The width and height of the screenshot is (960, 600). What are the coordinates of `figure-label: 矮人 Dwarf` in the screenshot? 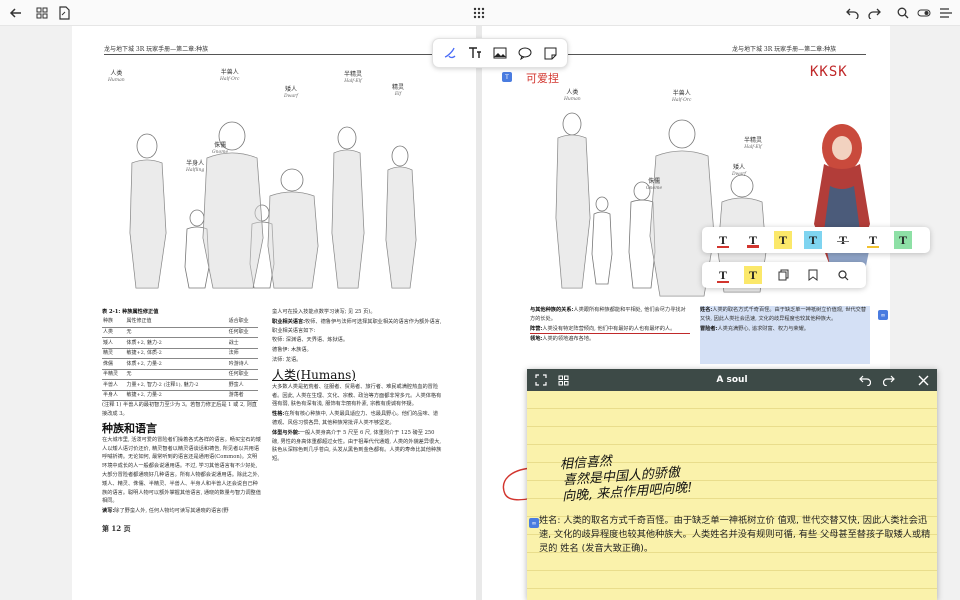 It's located at (739, 170).